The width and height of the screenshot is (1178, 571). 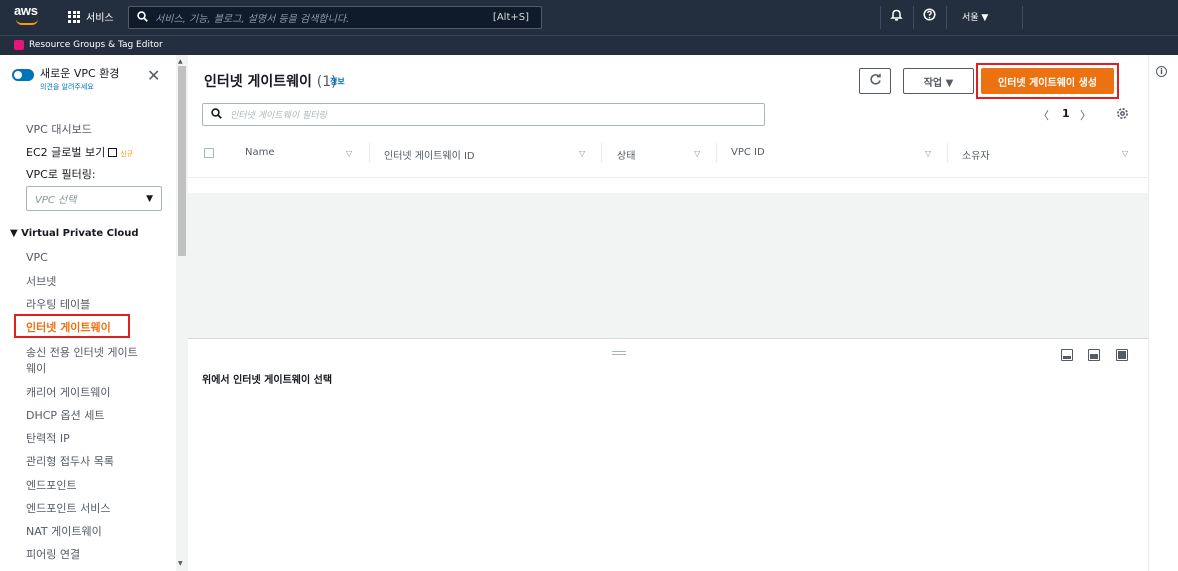 I want to click on vpc-select: VPC 선택 ▼, so click(x=94, y=198).